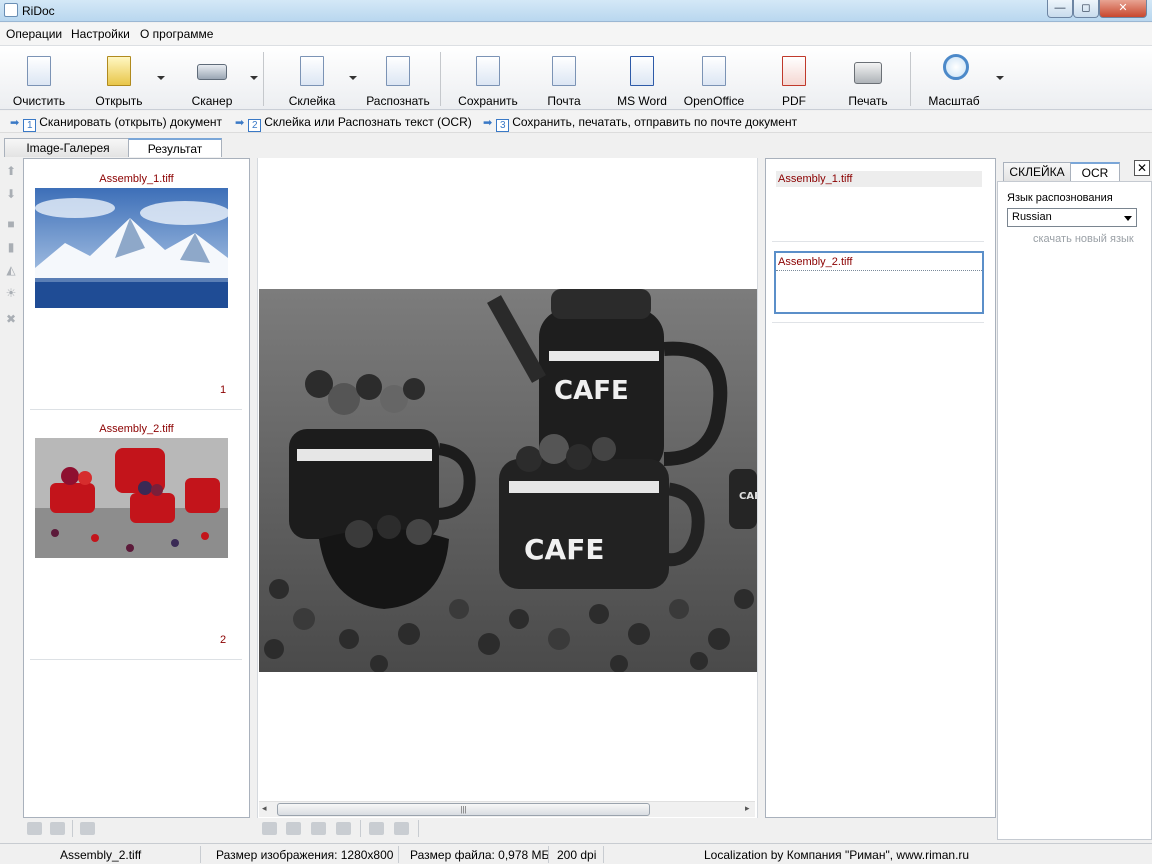 The width and height of the screenshot is (1152, 864). Describe the element at coordinates (1095, 171) in the screenshot. I see `tab-ocr: OCR` at that location.